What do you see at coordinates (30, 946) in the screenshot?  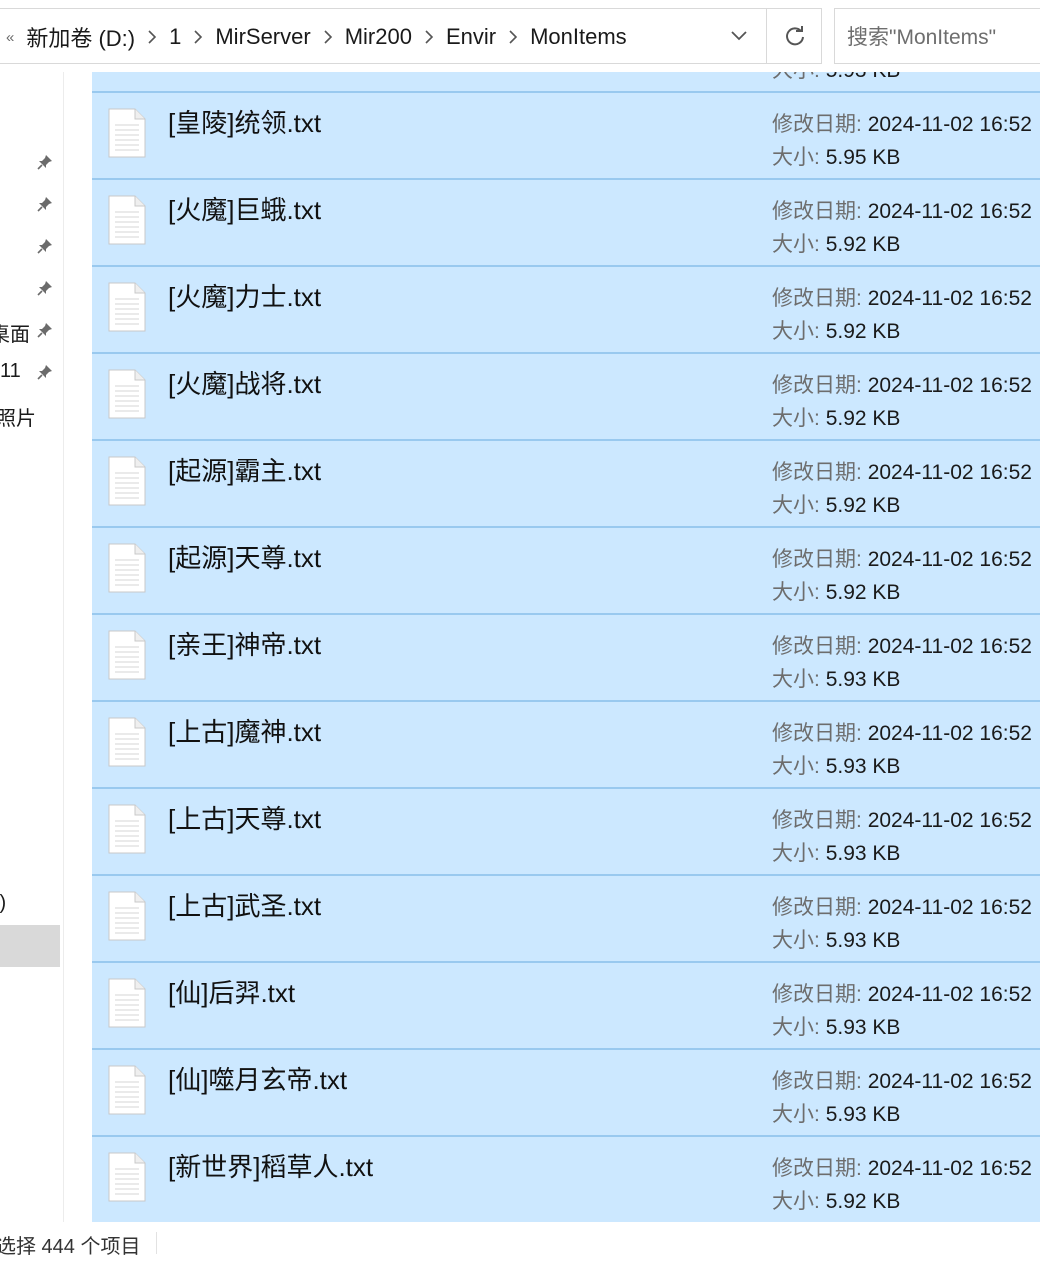 I see `nav-item-selected` at bounding box center [30, 946].